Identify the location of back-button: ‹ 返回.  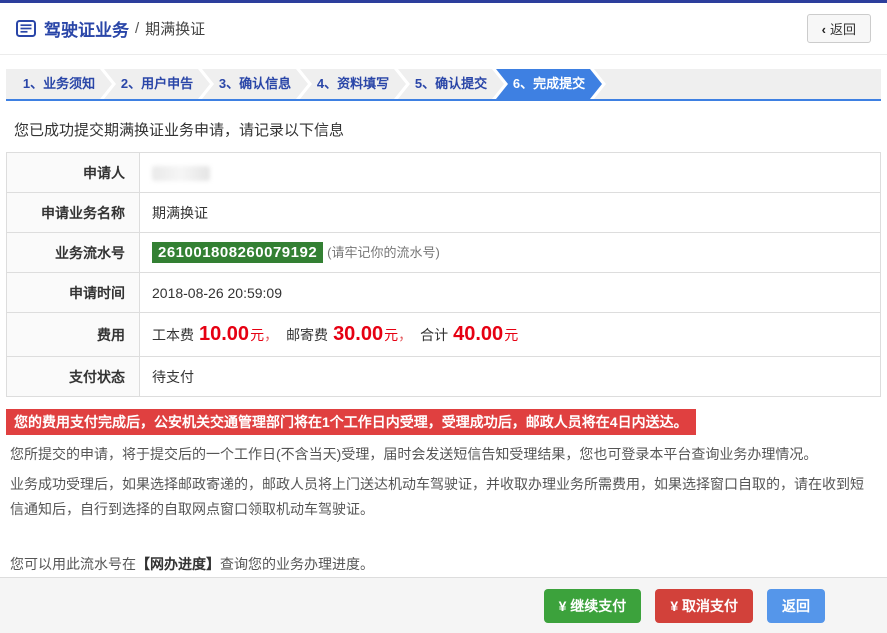
(838, 28).